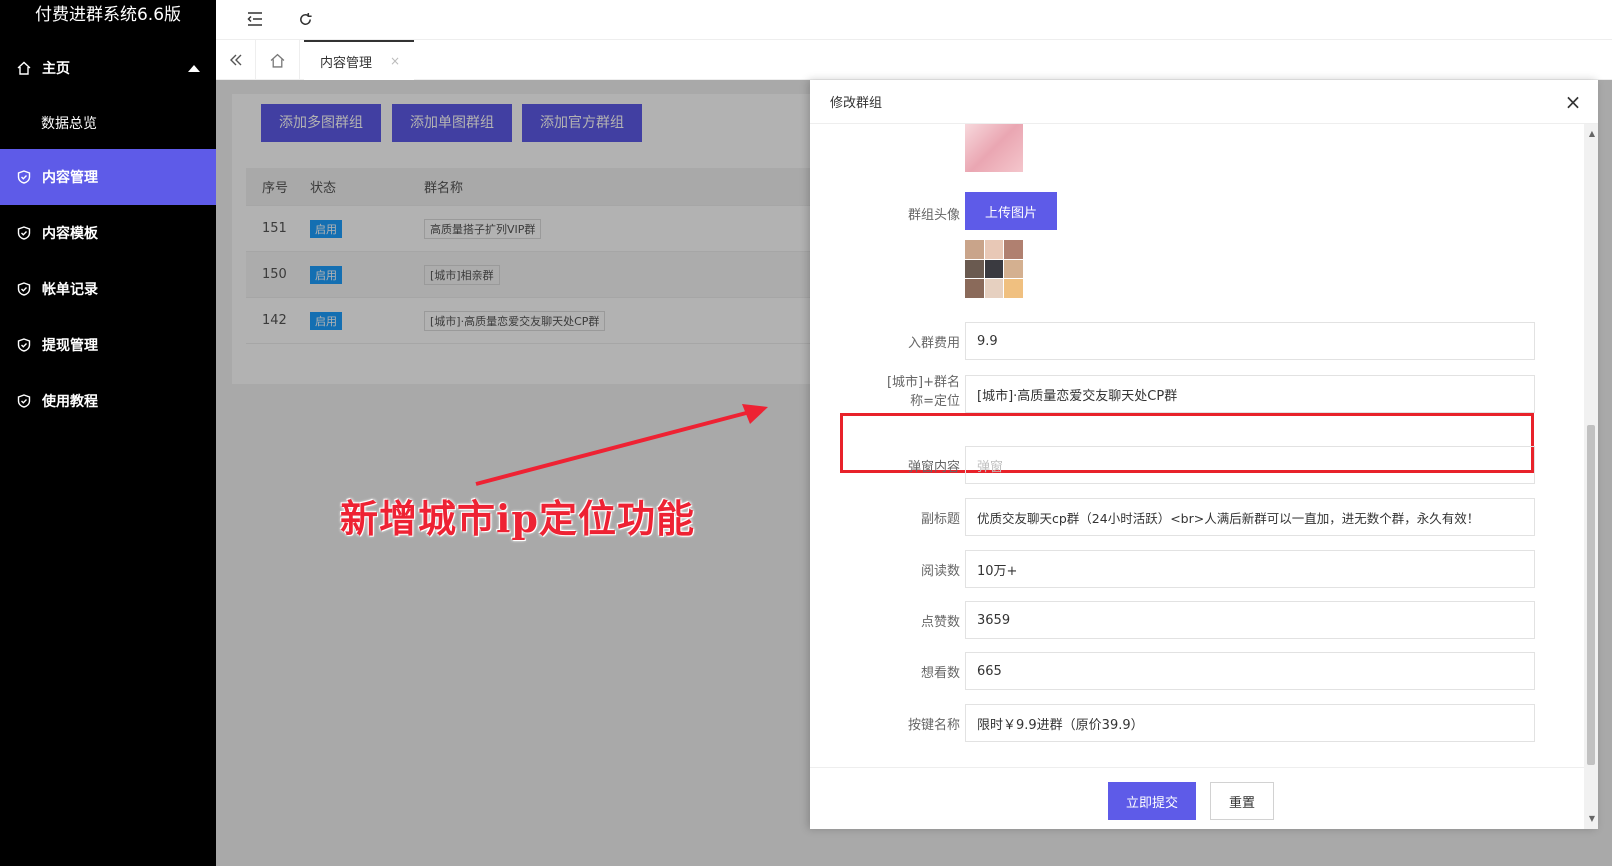 Image resolution: width=1612 pixels, height=866 pixels. Describe the element at coordinates (1591, 595) in the screenshot. I see `scrollbar-thumb` at that location.